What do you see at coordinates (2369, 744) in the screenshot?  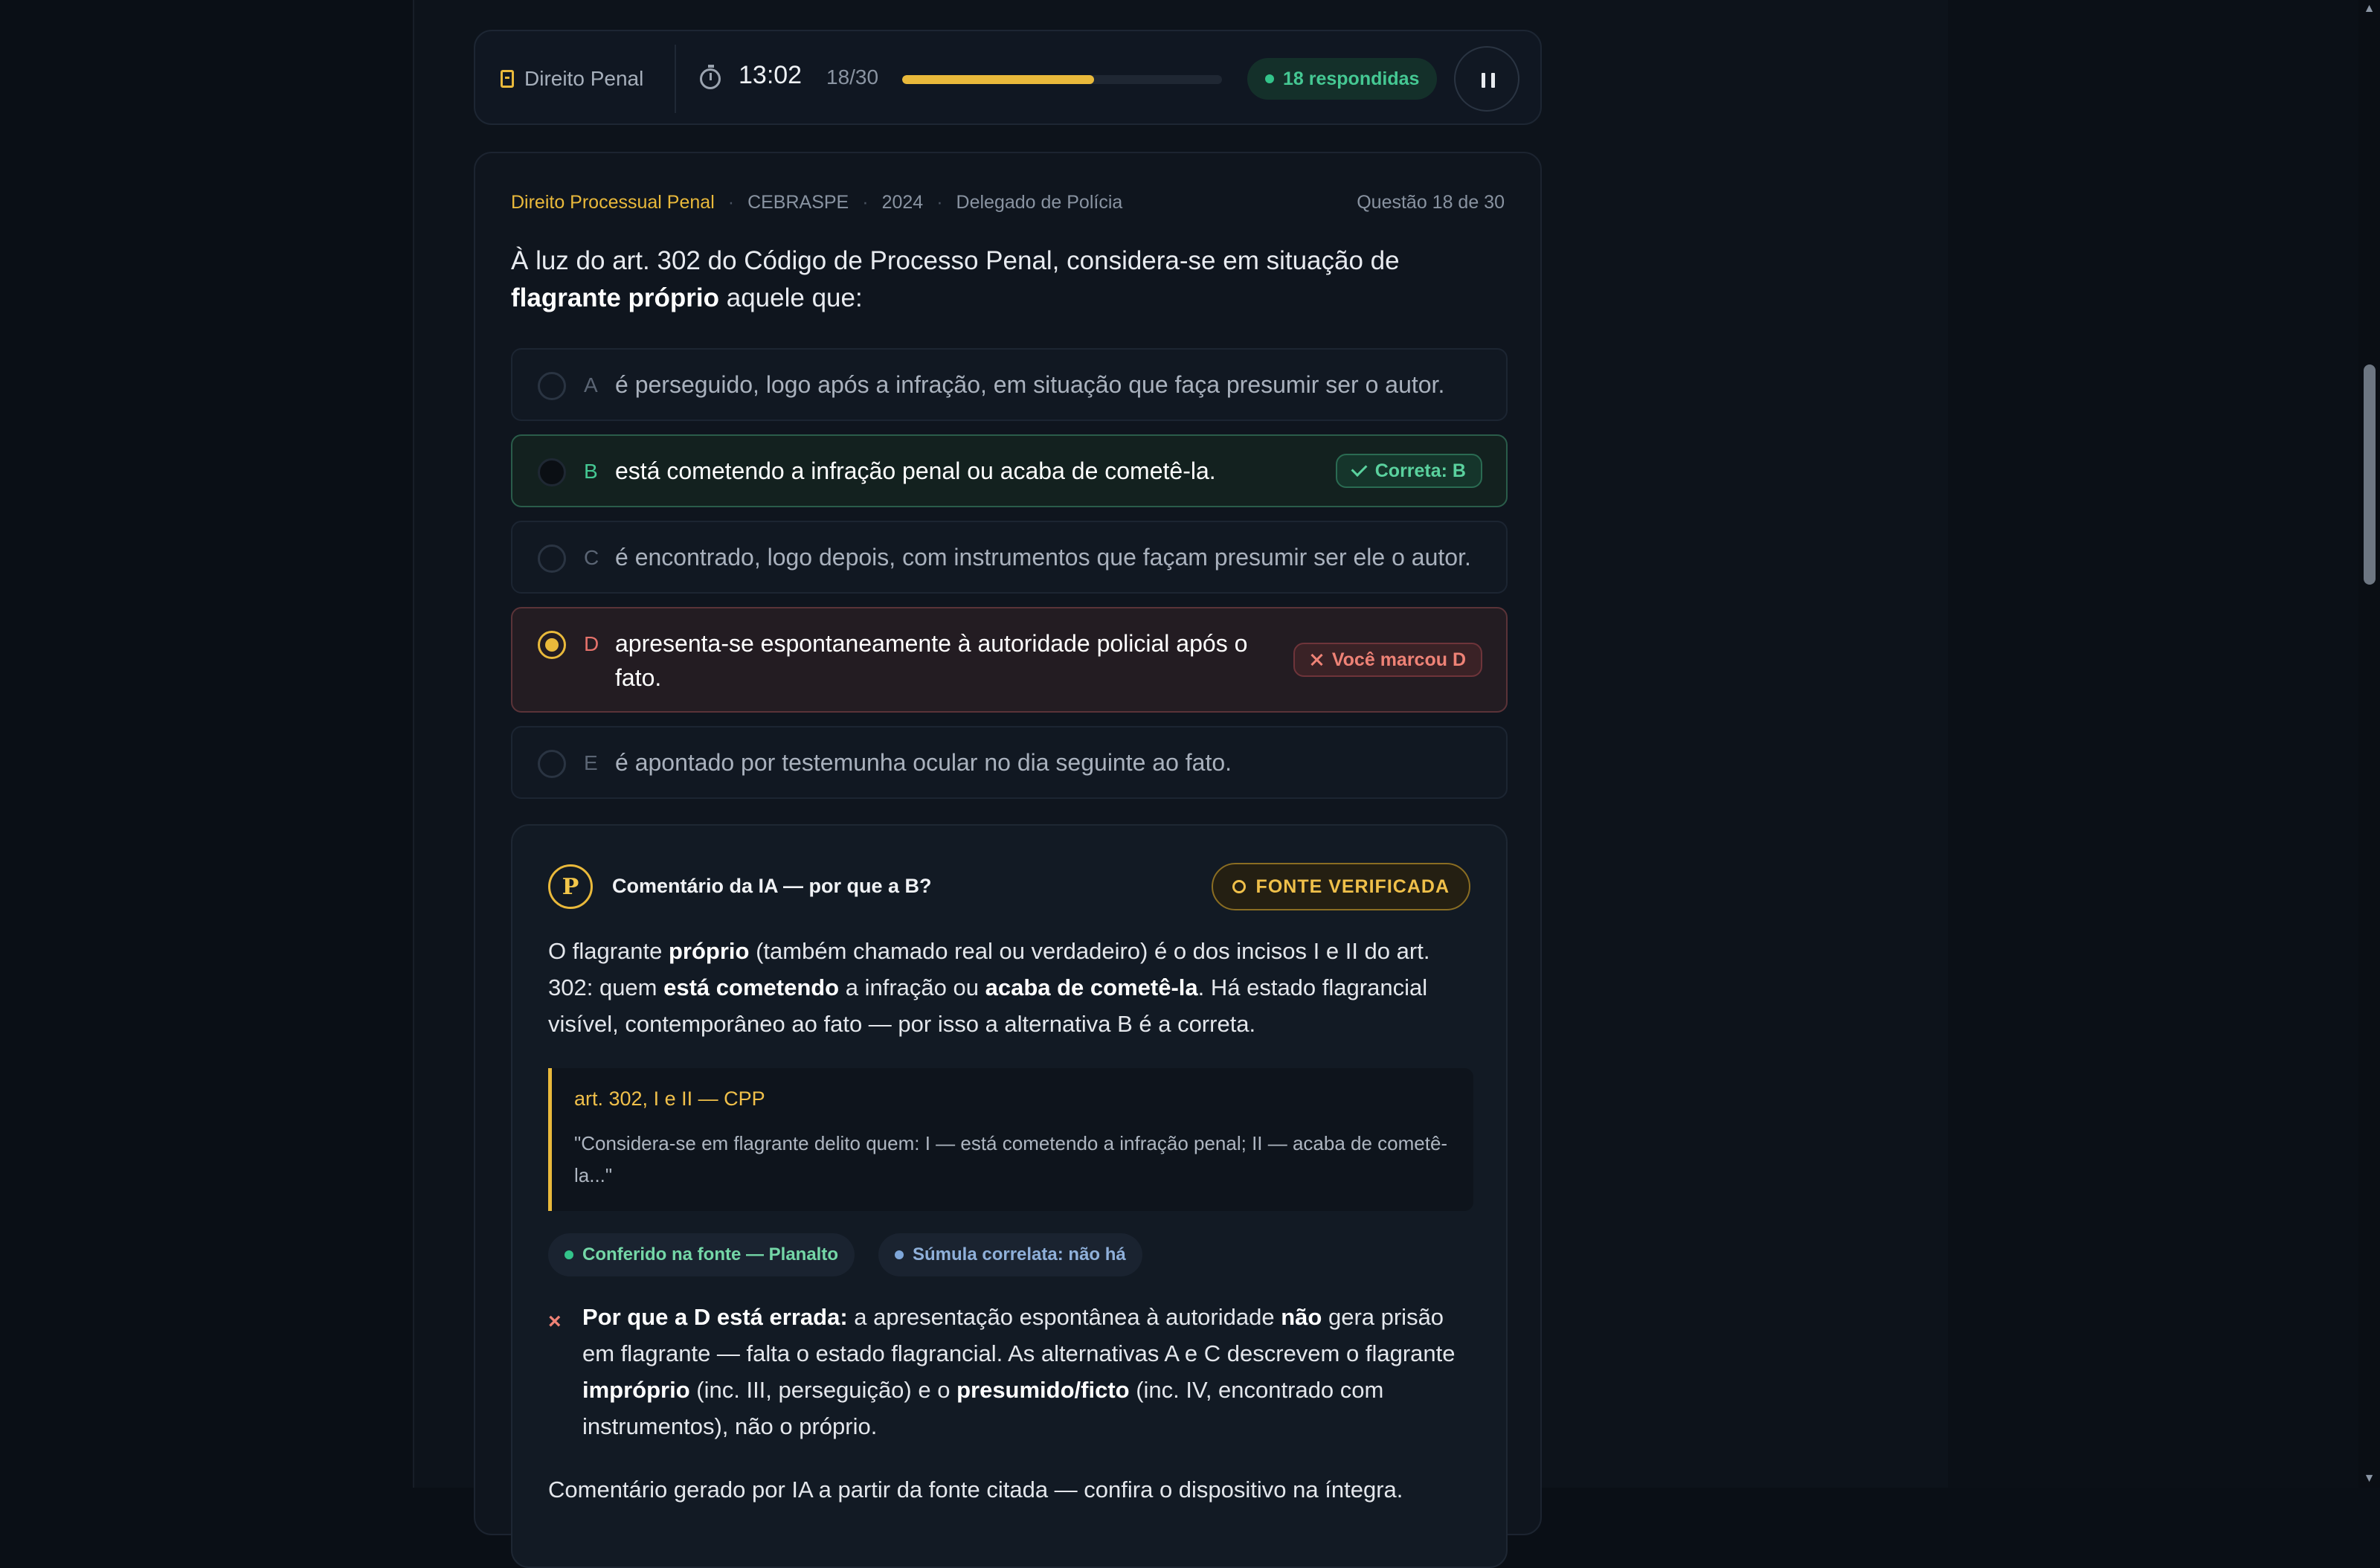 I see `scrollbar: ▲ ▼` at bounding box center [2369, 744].